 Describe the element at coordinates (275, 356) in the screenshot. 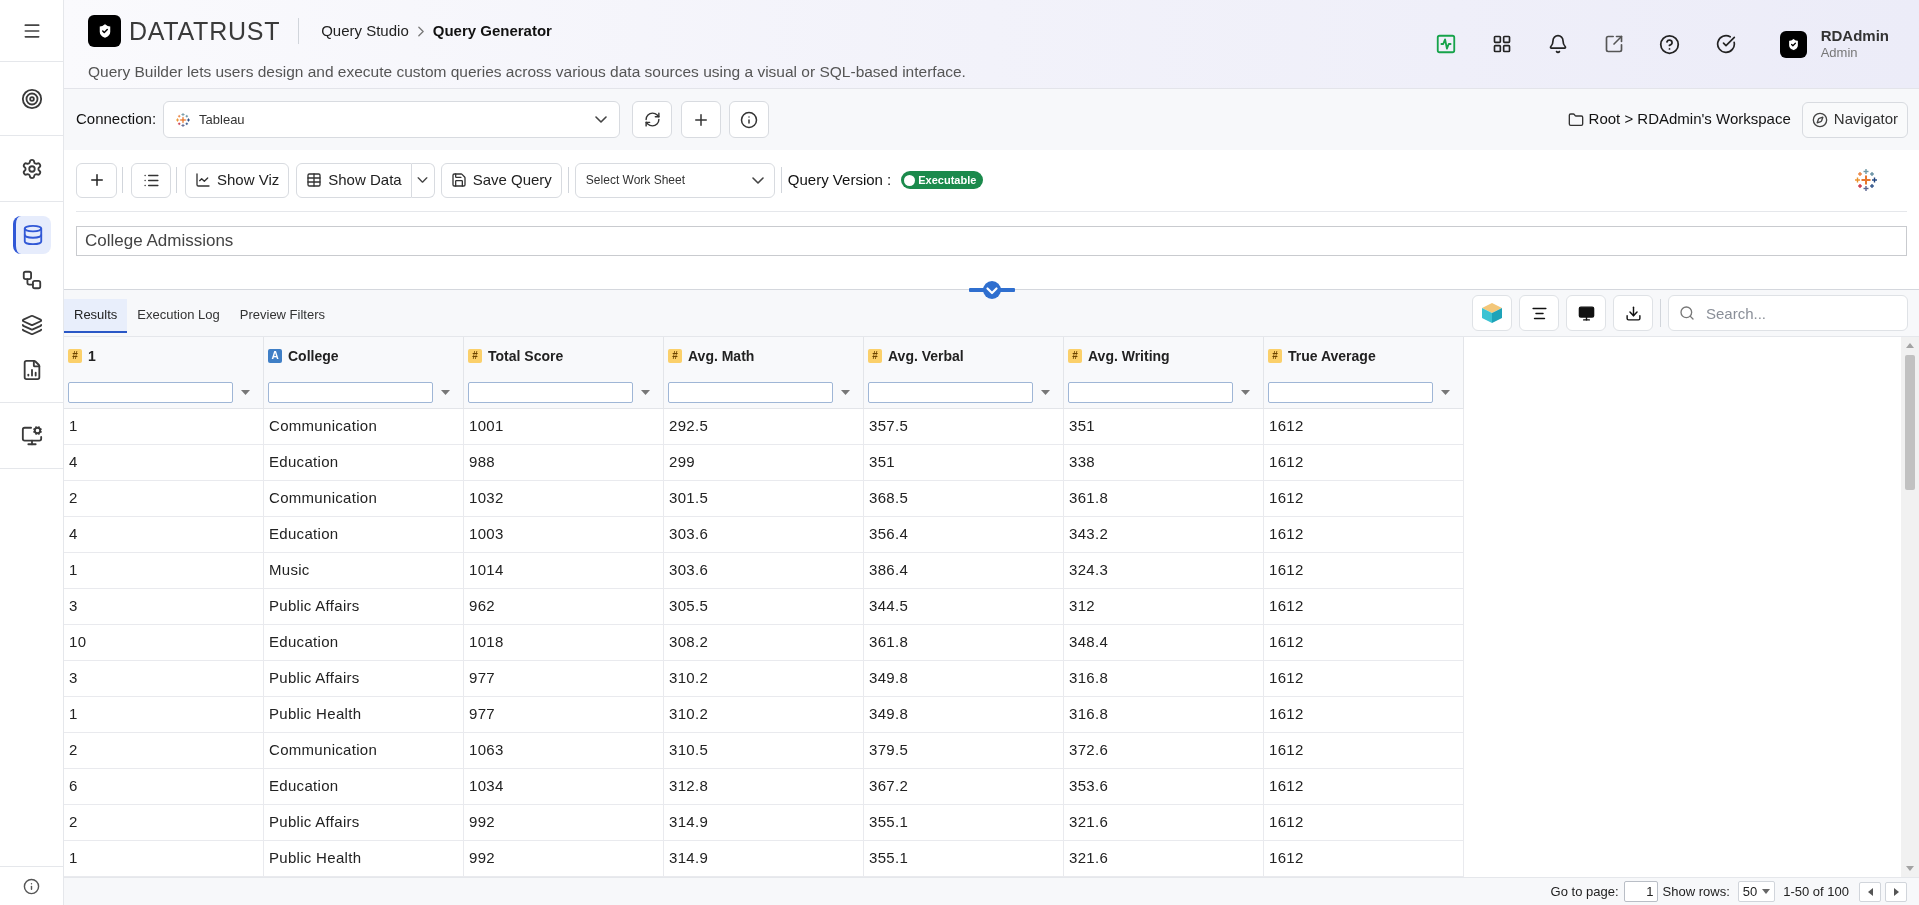

I see `type-indicator: A` at that location.